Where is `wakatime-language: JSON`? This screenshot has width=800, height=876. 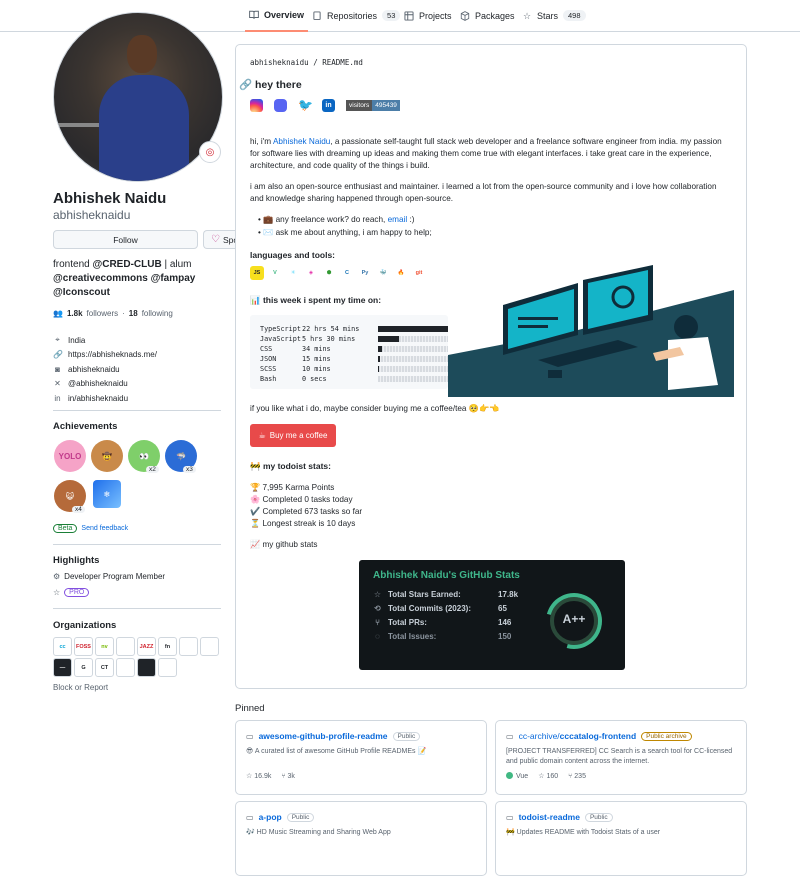
wakatime-language: JSON is located at coordinates (268, 359).